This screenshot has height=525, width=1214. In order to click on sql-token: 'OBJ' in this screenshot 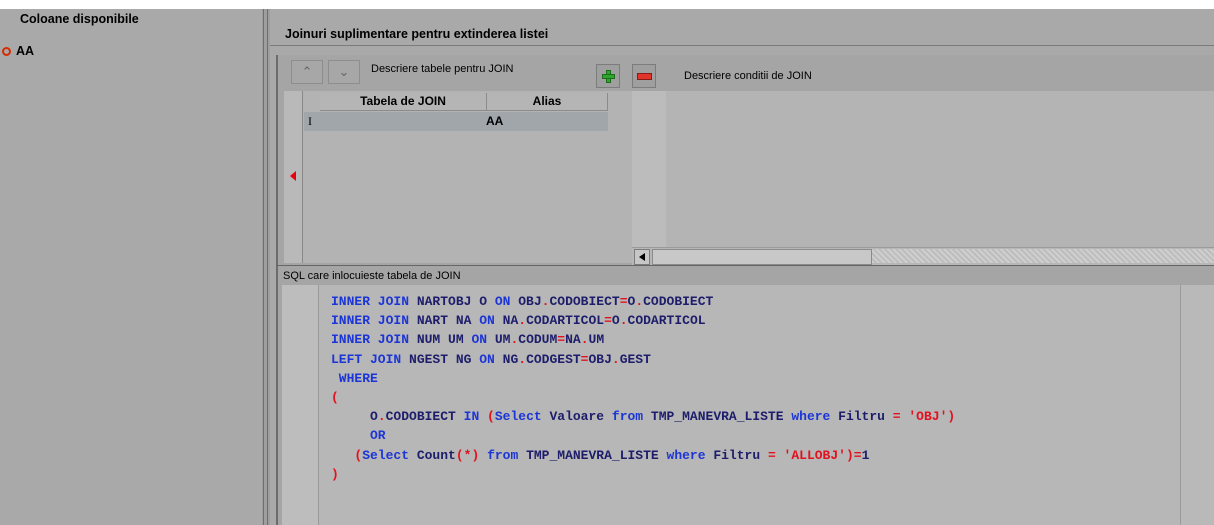, I will do `click(928, 417)`.